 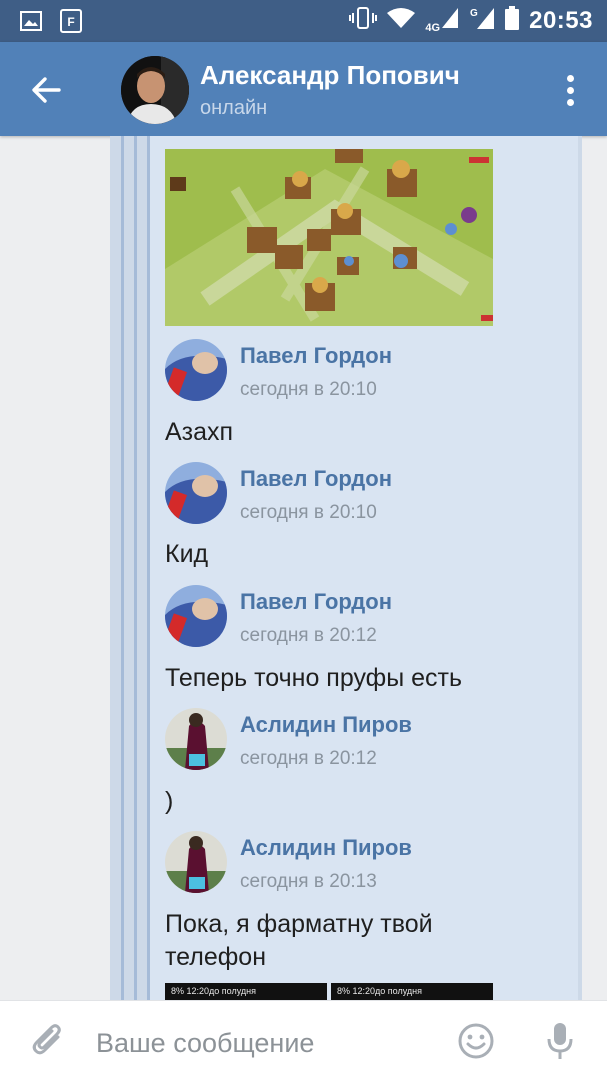 What do you see at coordinates (314, 678) in the screenshot?
I see `message-text: Теперь точно пруфы есть` at bounding box center [314, 678].